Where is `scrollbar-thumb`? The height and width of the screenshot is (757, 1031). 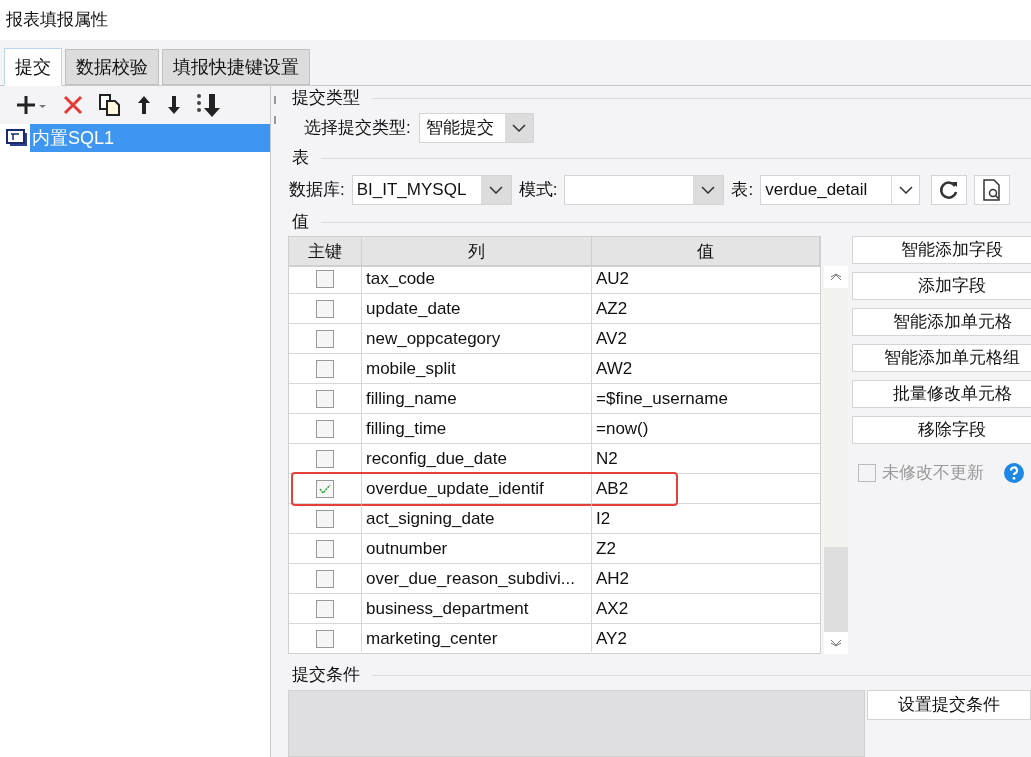
scrollbar-thumb is located at coordinates (836, 589).